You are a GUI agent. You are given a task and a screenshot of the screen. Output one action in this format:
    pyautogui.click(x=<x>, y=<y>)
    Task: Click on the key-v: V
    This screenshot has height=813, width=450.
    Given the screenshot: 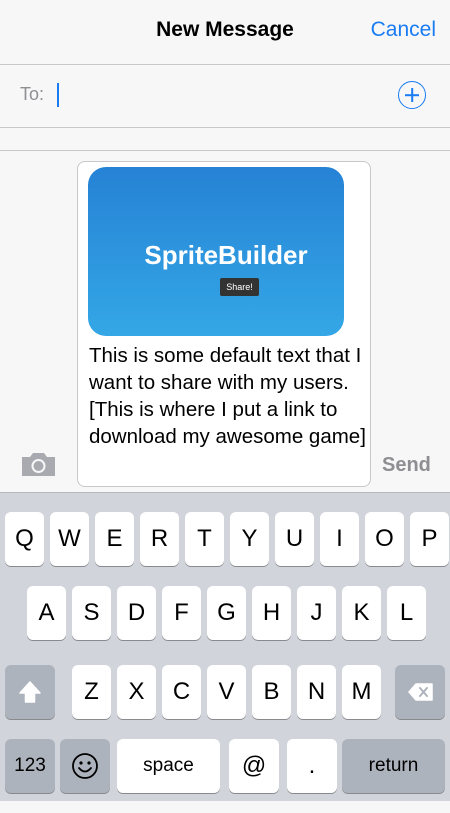 What is the action you would take?
    pyautogui.click(x=226, y=692)
    